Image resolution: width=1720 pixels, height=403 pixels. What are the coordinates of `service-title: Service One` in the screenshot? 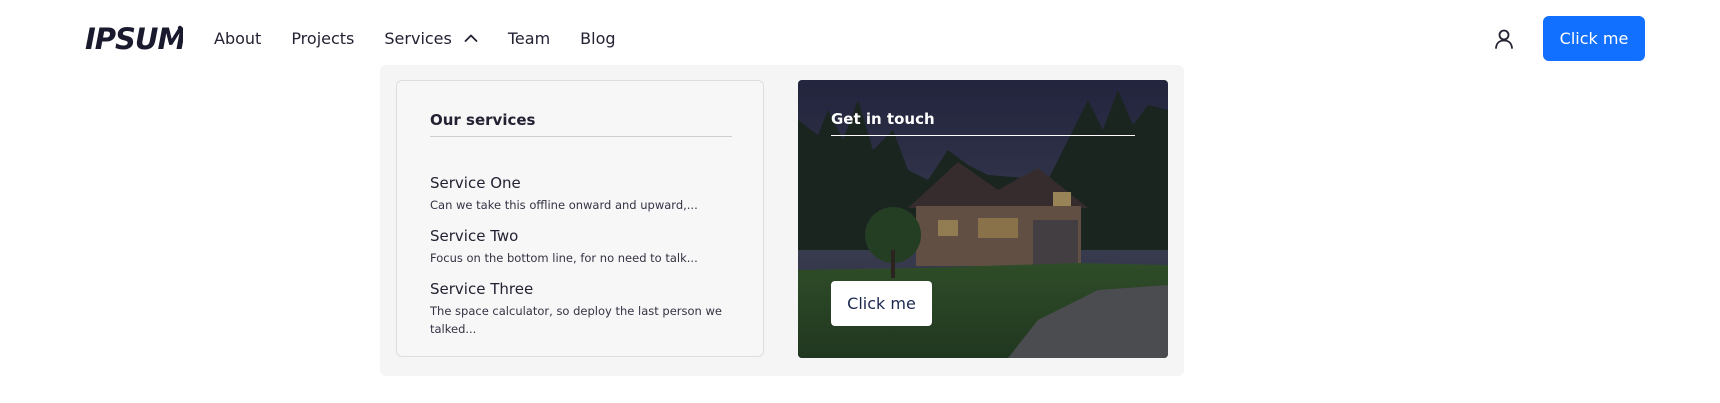 It's located at (475, 183).